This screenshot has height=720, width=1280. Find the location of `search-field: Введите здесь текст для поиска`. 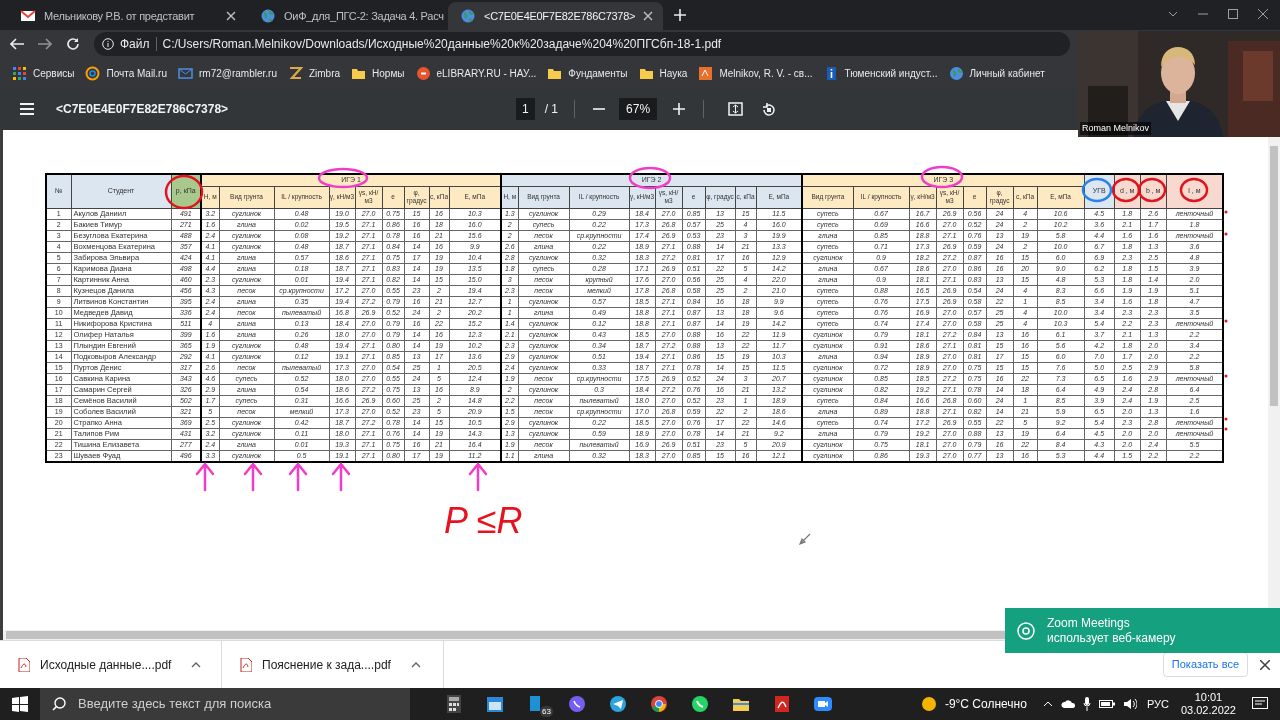

search-field: Введите здесь текст для поиска is located at coordinates (225, 704).